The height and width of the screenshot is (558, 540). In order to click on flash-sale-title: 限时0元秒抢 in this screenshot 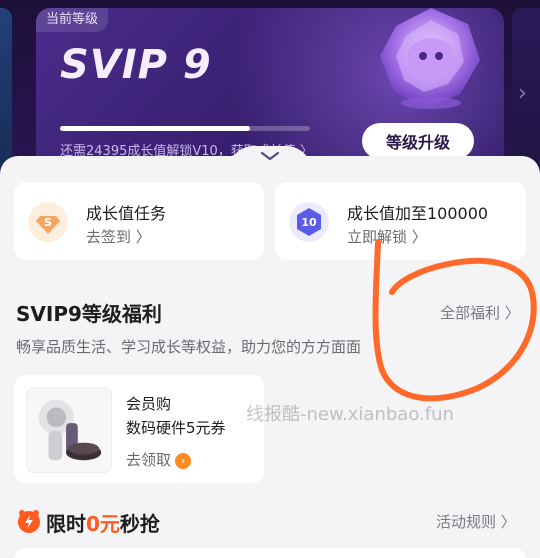, I will do `click(103, 522)`.